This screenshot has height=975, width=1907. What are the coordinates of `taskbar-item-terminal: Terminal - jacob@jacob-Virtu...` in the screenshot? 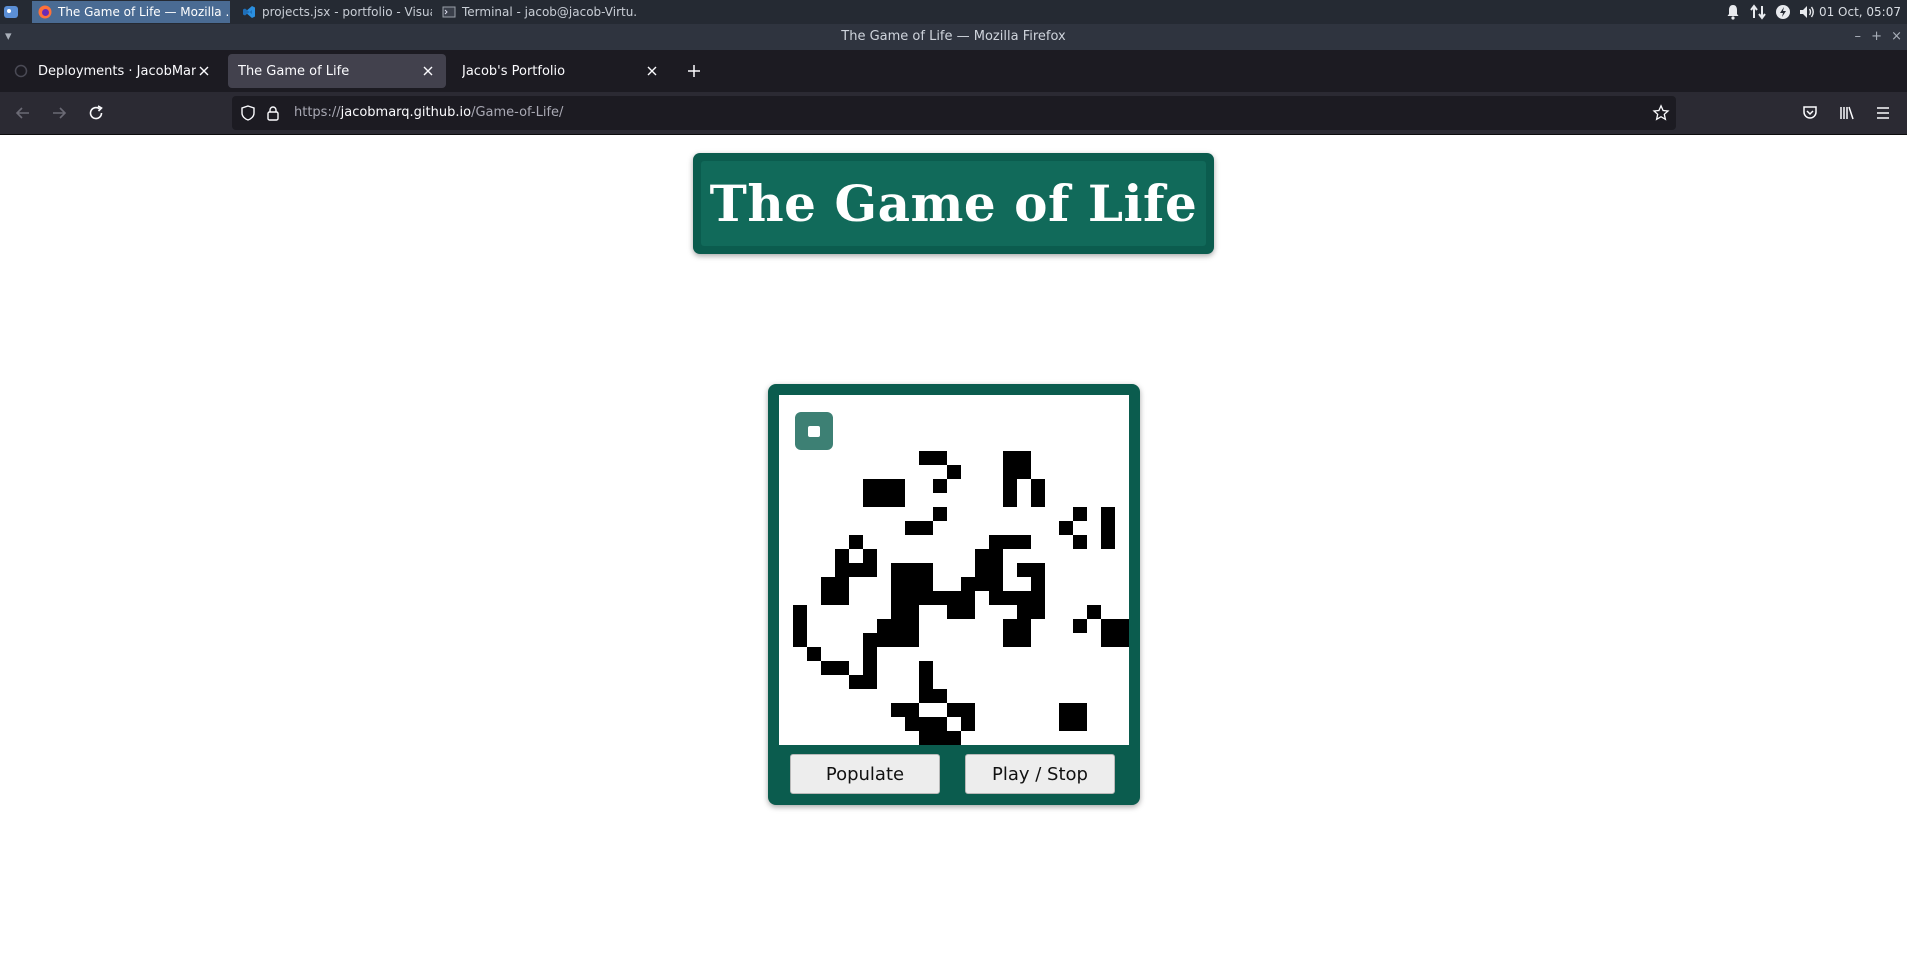 It's located at (536, 12).